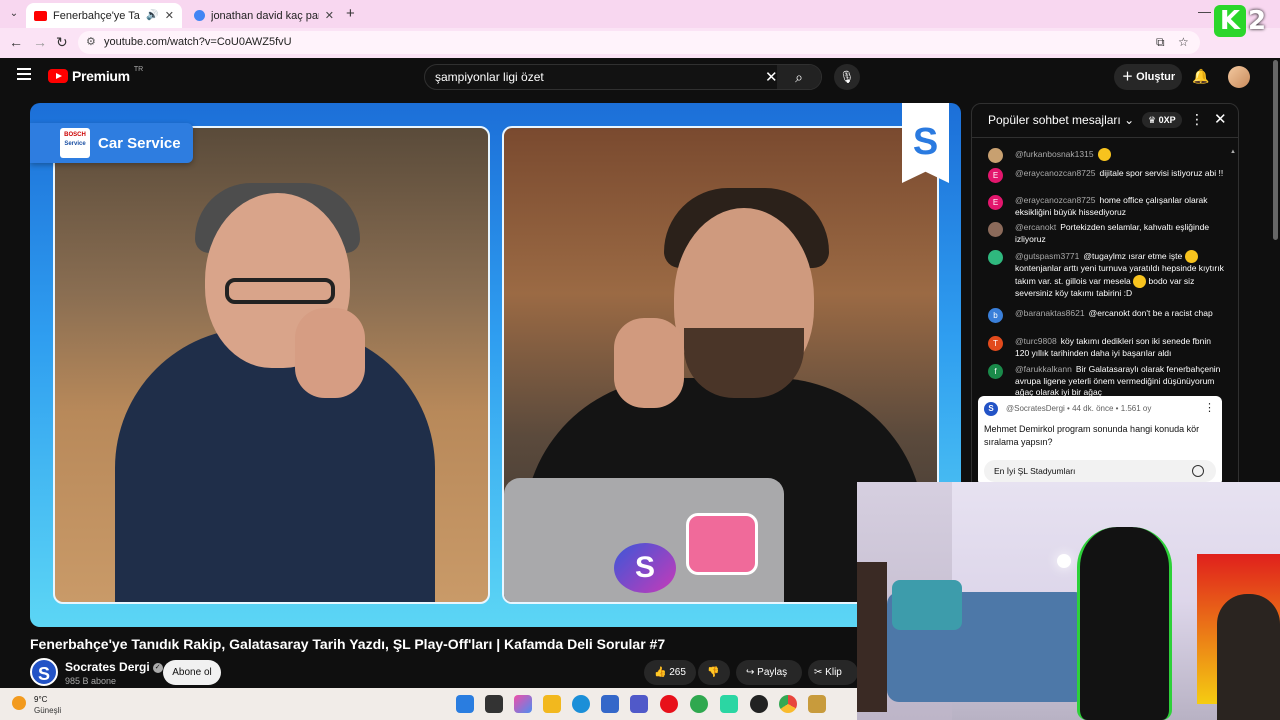 The image size is (1280, 720). I want to click on message-author: @gutspasm3771, so click(1047, 256).